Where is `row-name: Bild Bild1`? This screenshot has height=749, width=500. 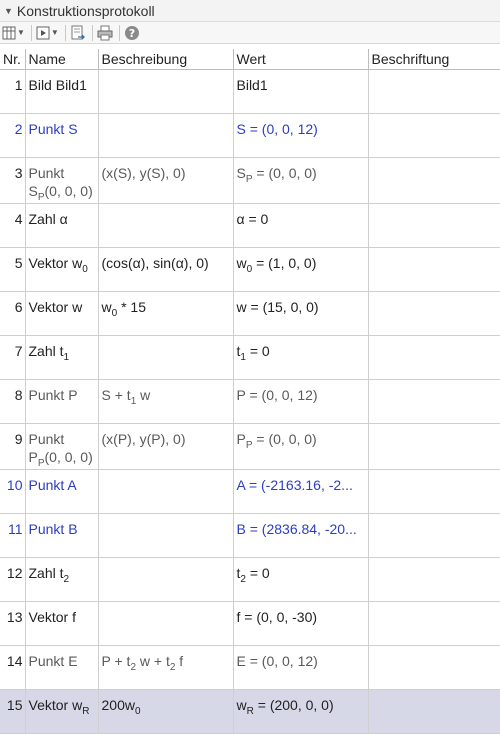
row-name: Bild Bild1 is located at coordinates (62, 91).